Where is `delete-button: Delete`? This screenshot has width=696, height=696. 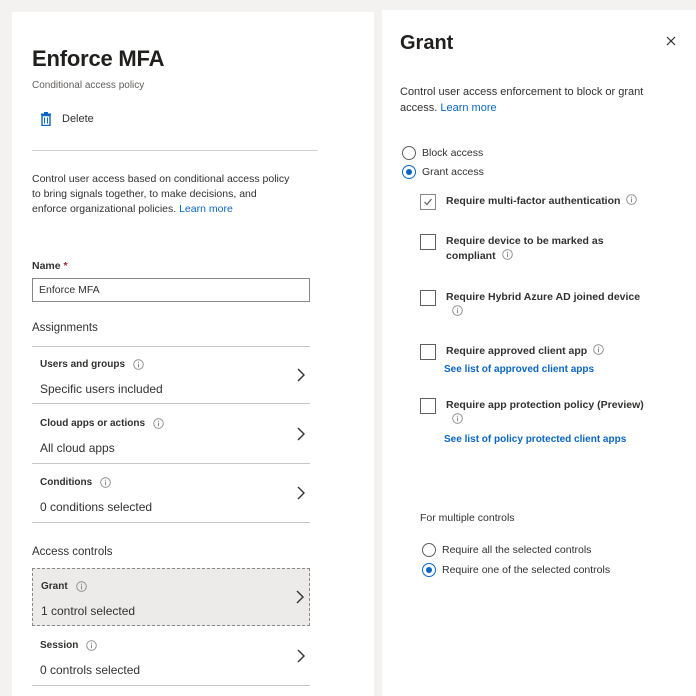 delete-button: Delete is located at coordinates (67, 119).